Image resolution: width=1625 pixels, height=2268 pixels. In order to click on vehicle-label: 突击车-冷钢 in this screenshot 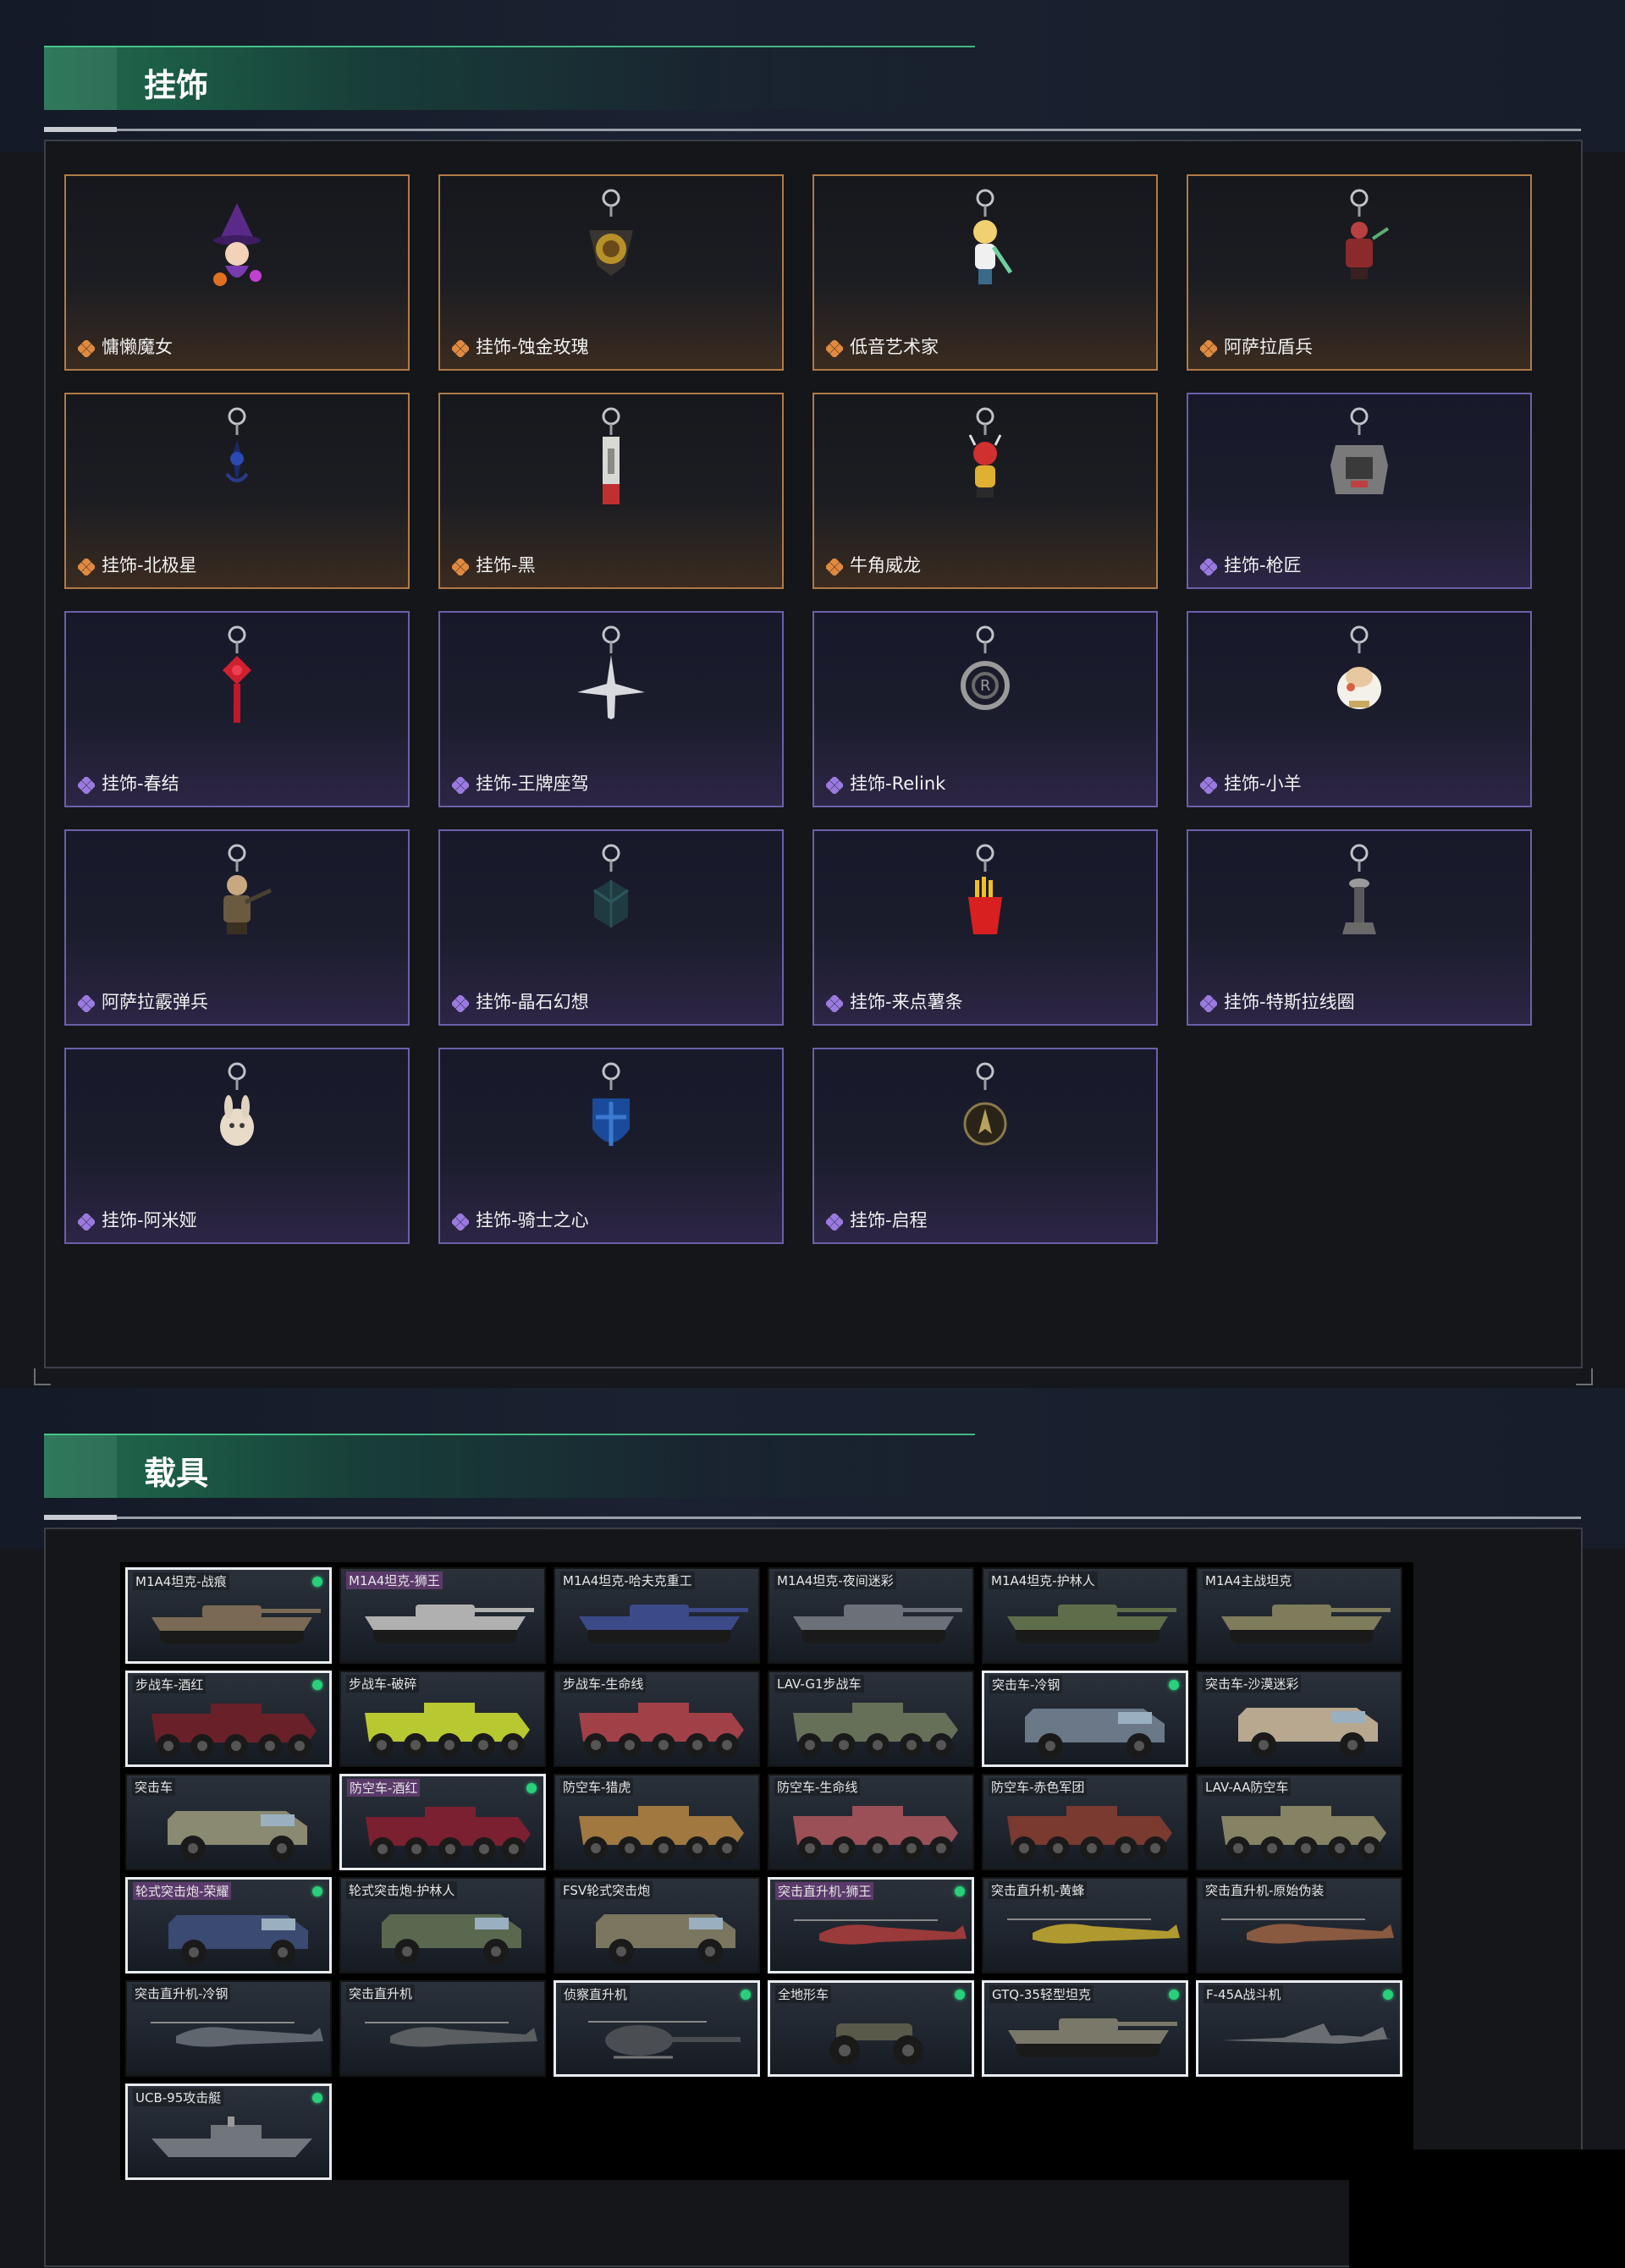, I will do `click(1026, 1685)`.